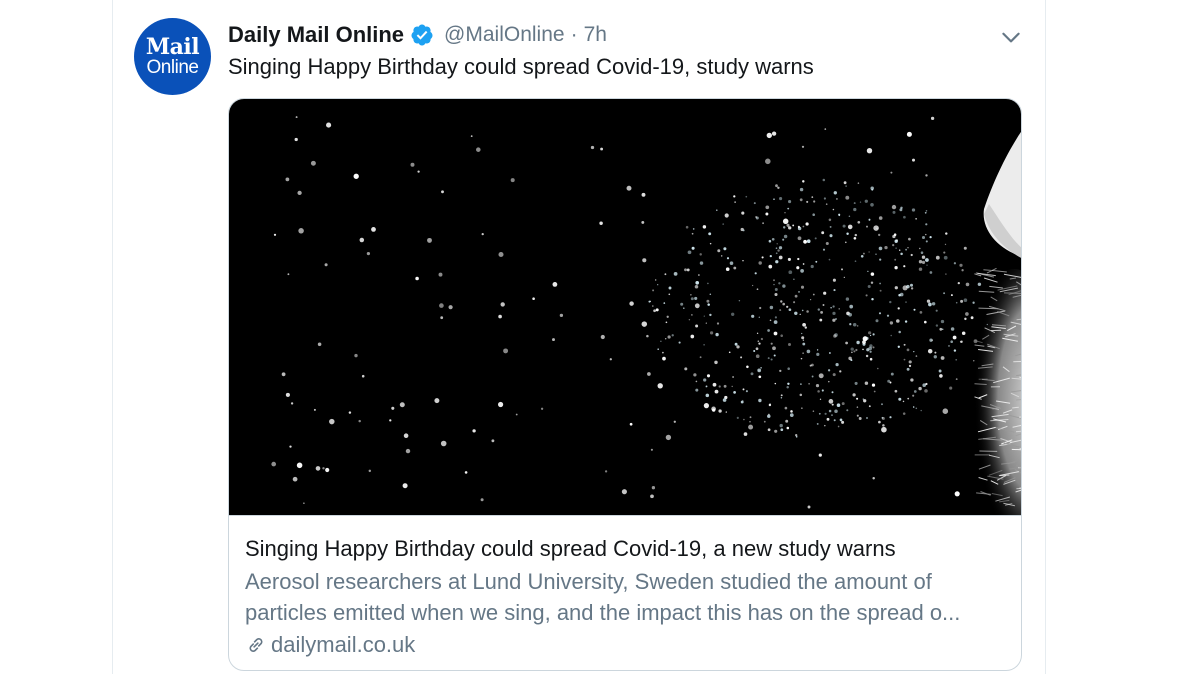 This screenshot has width=1200, height=674. I want to click on display-name: Daily Mail Online, so click(316, 35).